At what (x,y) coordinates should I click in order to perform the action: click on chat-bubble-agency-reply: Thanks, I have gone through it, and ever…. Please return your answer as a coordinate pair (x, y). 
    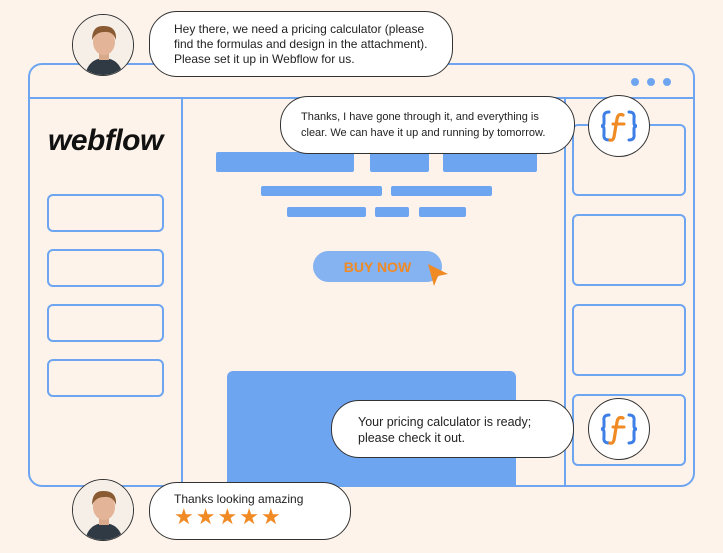
    Looking at the image, I should click on (427, 125).